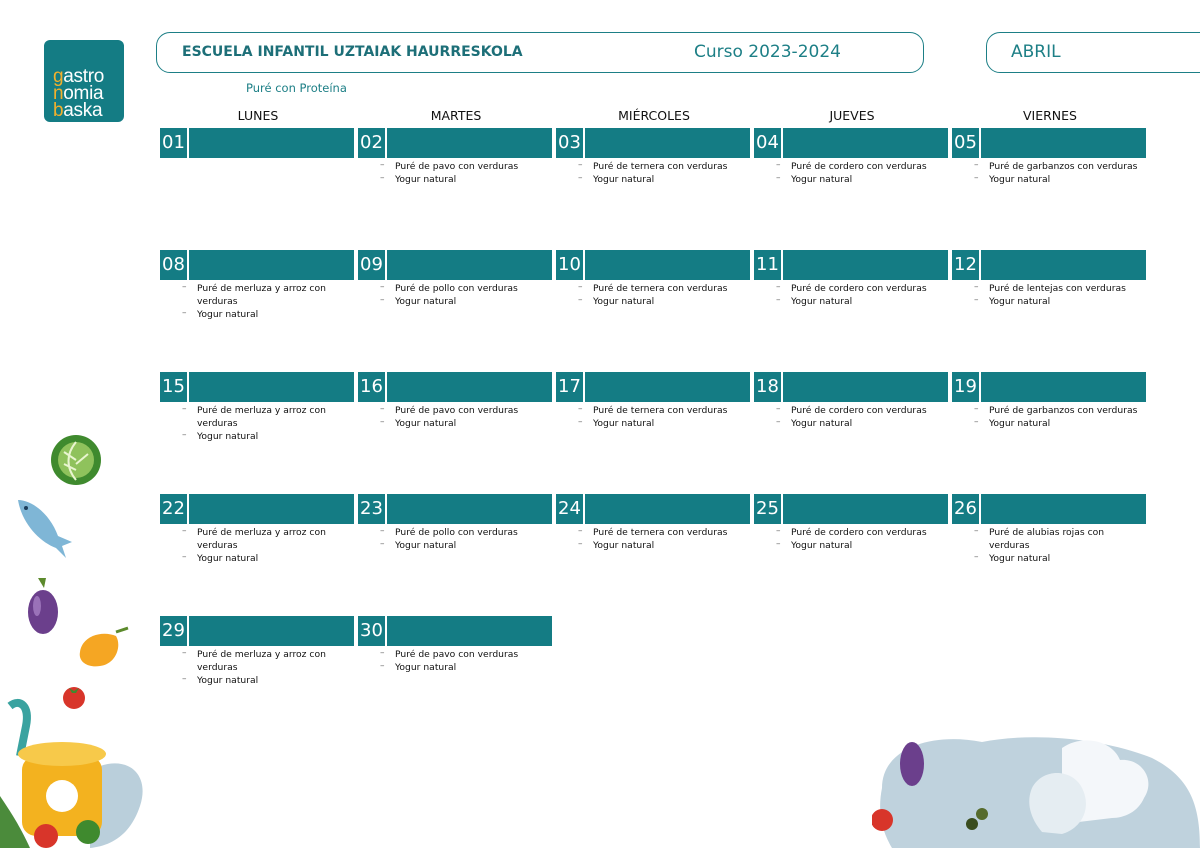  What do you see at coordinates (76, 460) in the screenshot?
I see `lettuce-icon` at bounding box center [76, 460].